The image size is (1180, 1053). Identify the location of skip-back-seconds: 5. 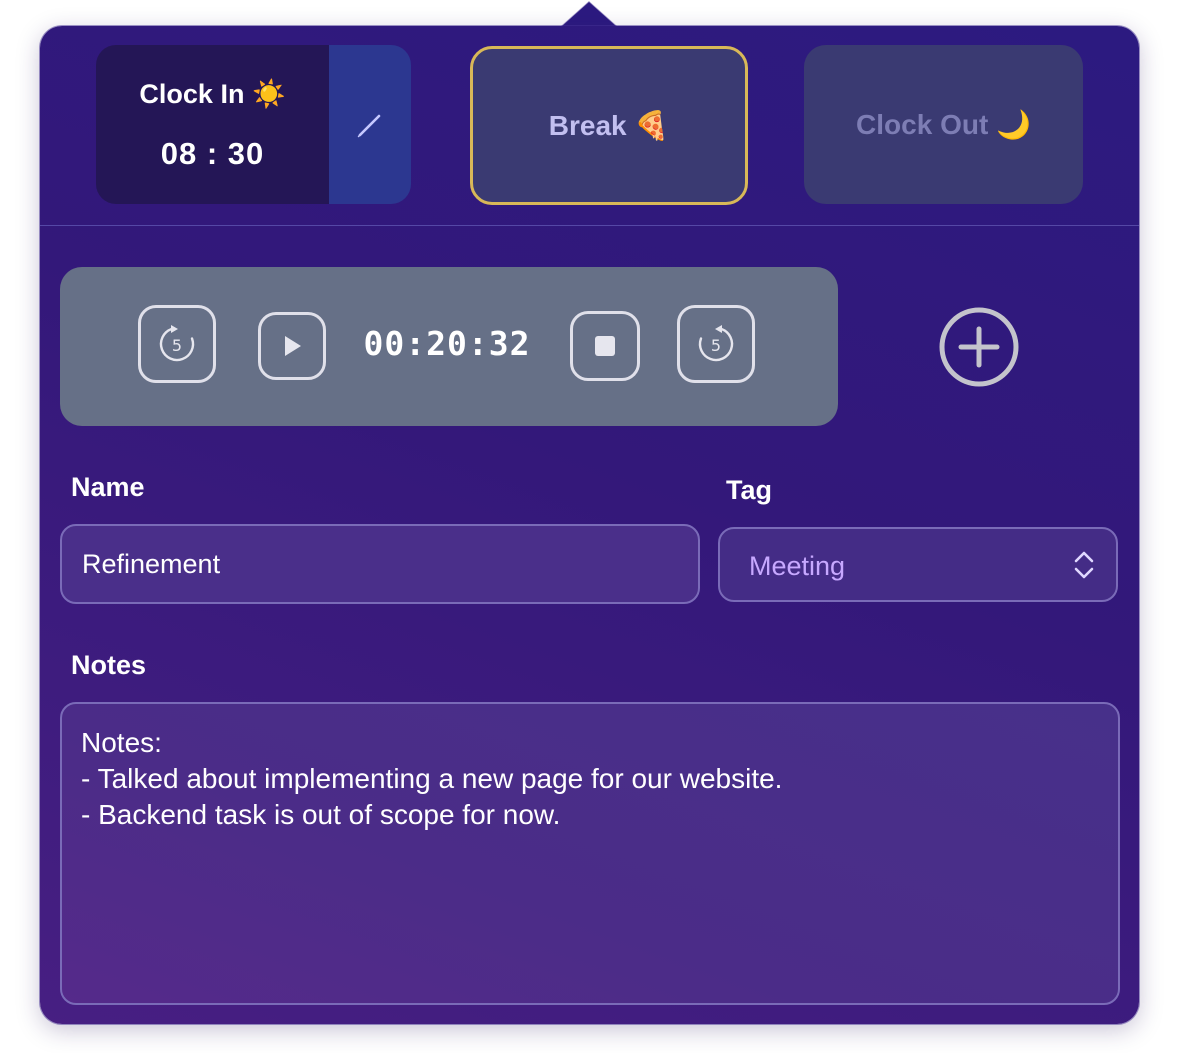
(177, 345).